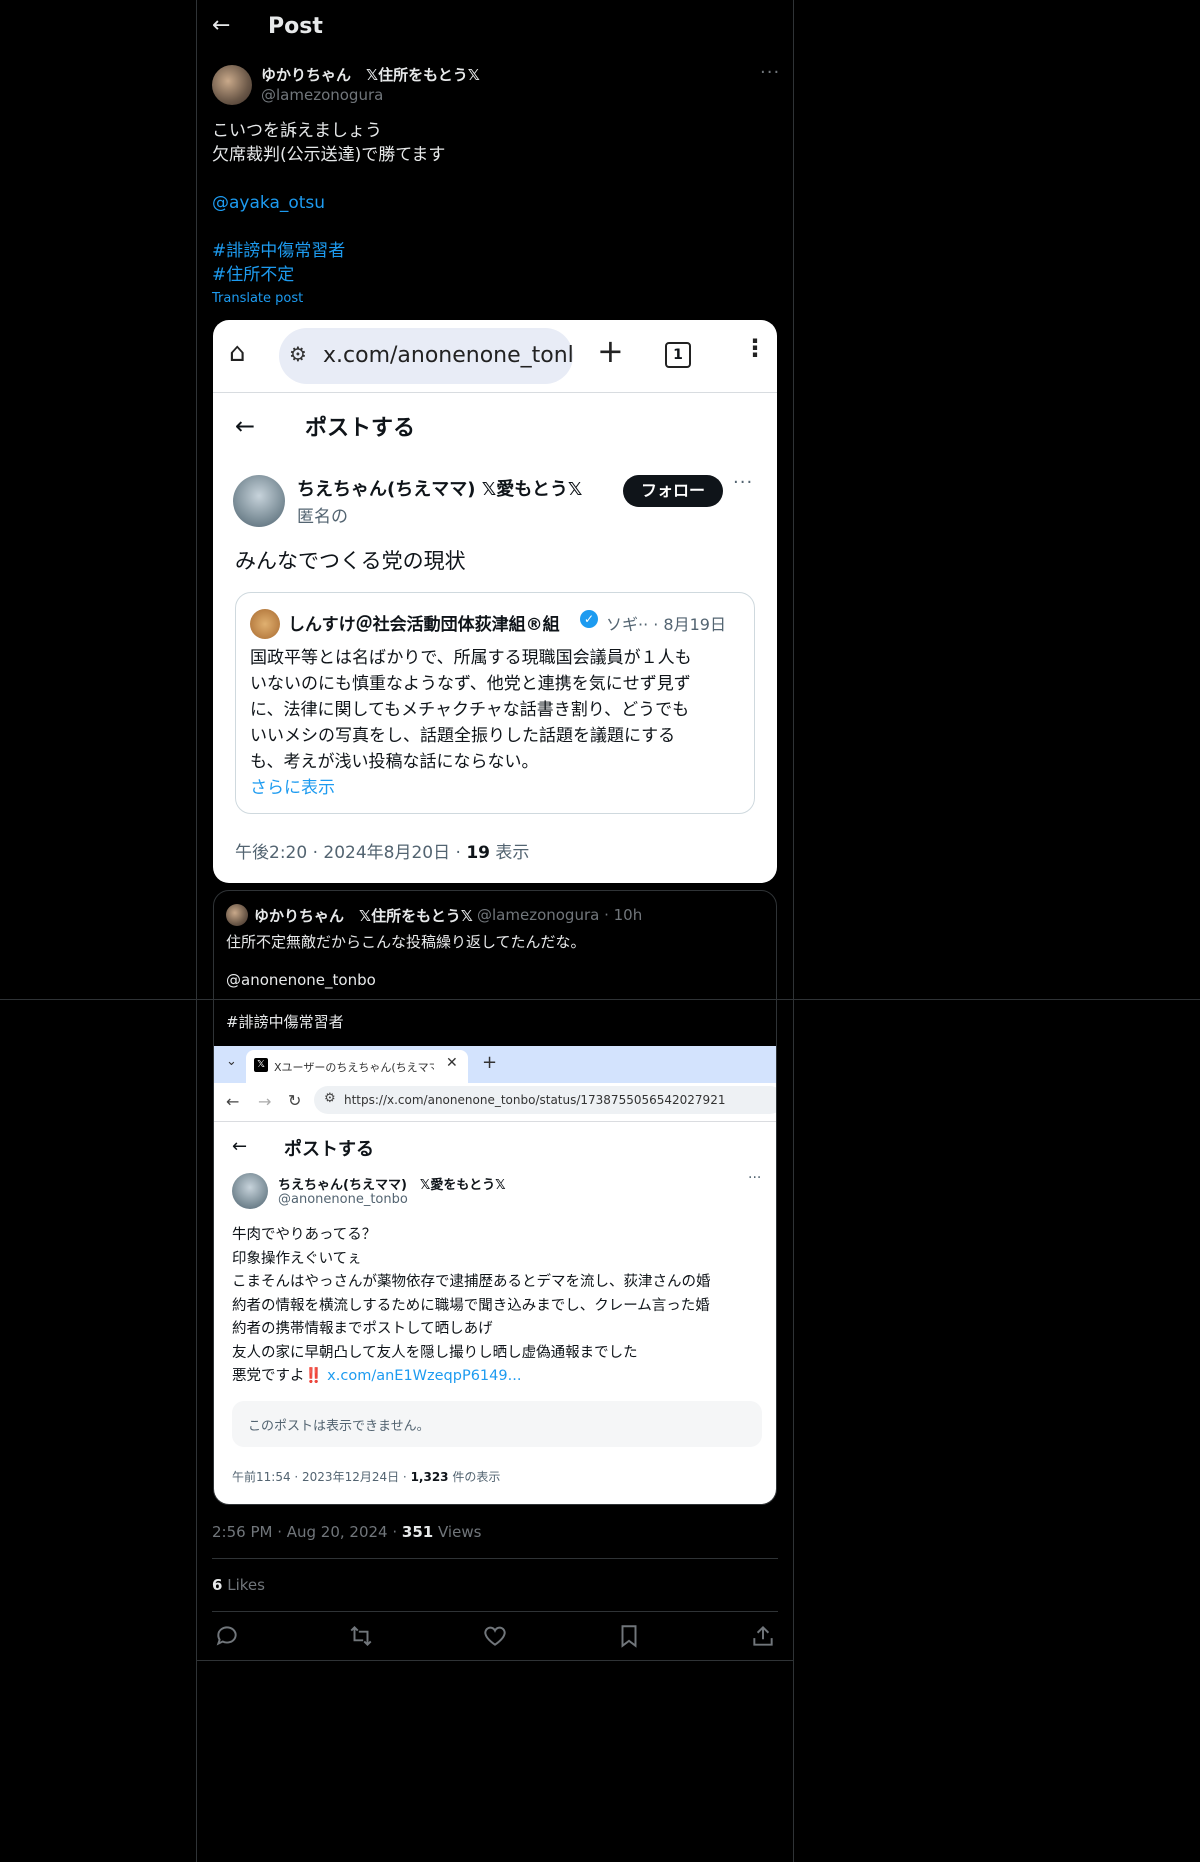 This screenshot has width=1200, height=1862. I want to click on post-hashtag-link: #住所不定, so click(253, 275).